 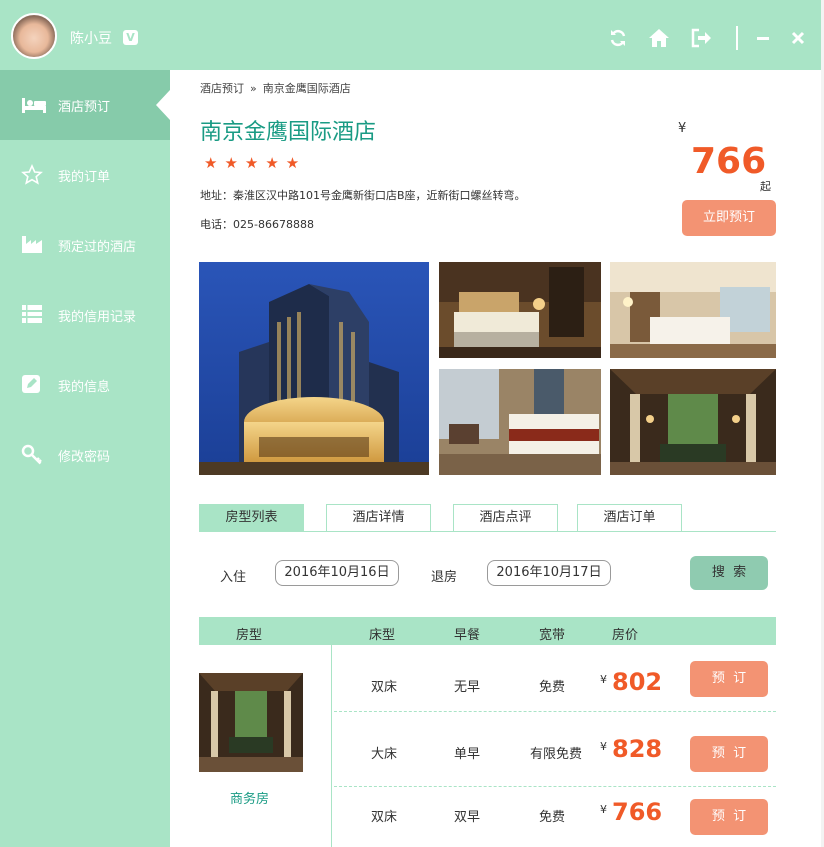 What do you see at coordinates (34, 36) in the screenshot?
I see `avatar` at bounding box center [34, 36].